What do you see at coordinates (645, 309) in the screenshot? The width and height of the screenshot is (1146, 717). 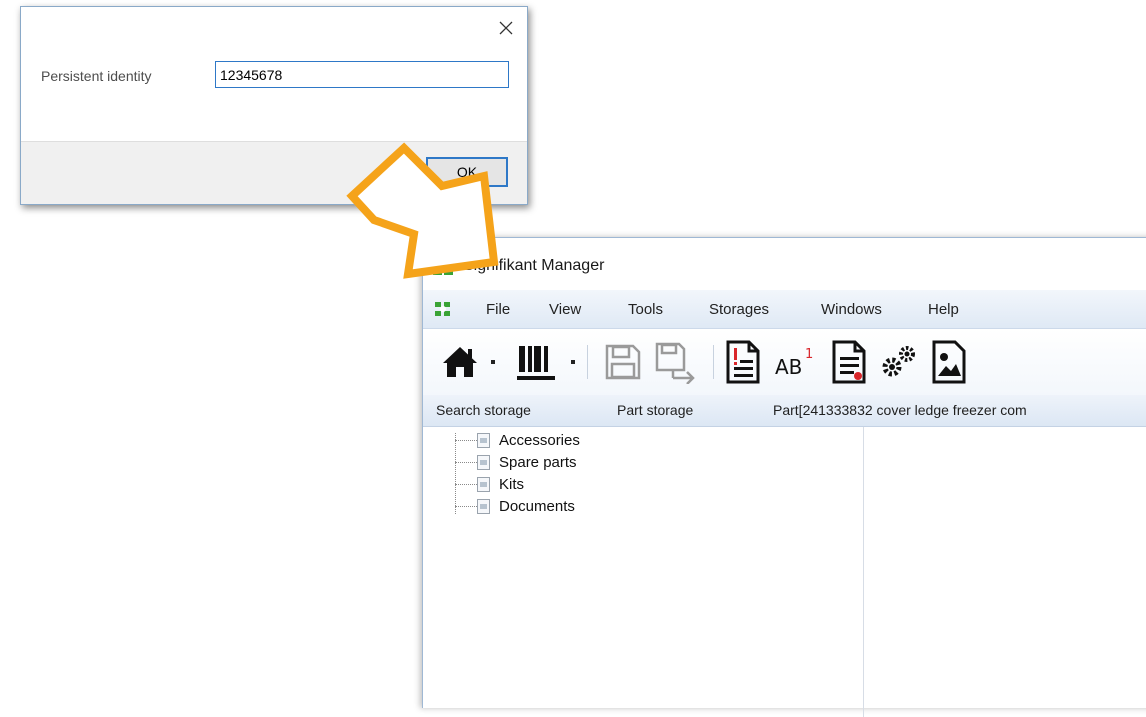 I see `menu-tools: Tools` at bounding box center [645, 309].